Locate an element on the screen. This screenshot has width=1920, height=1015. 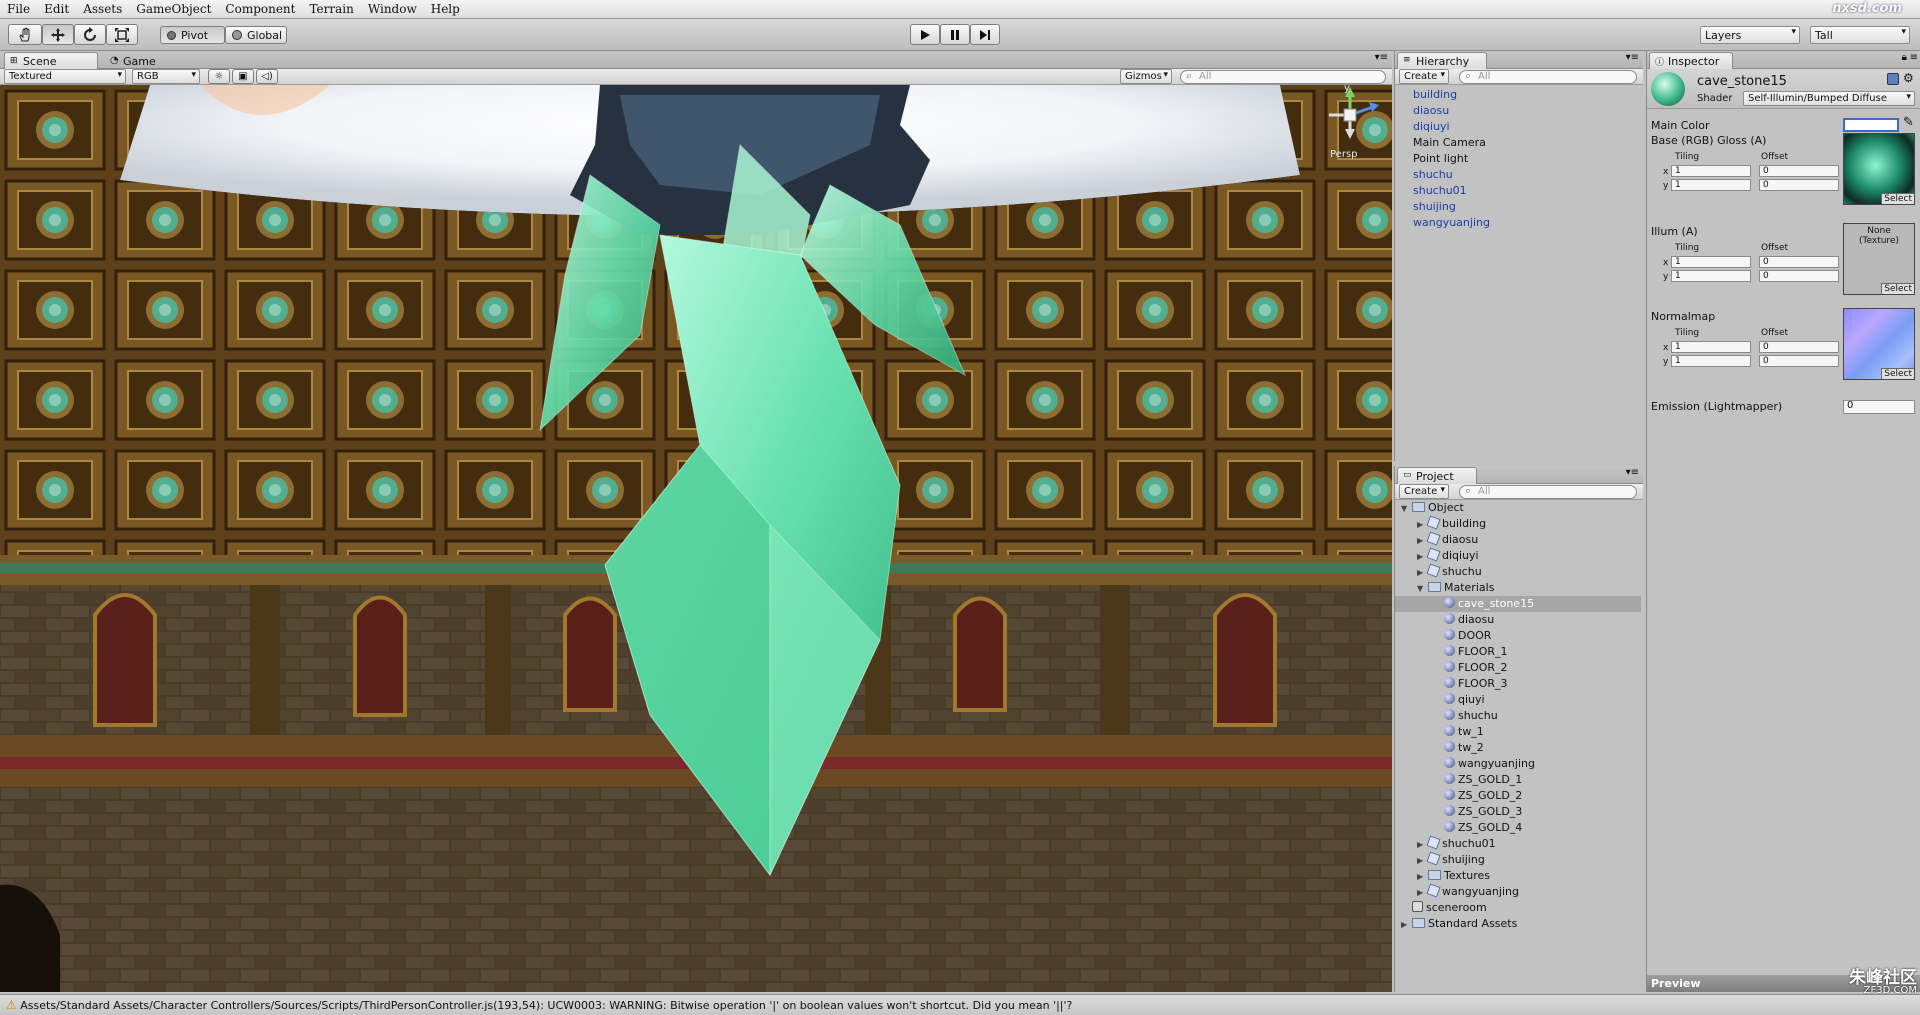
project-item-standard-assets: ▶ Standard Assets is located at coordinates (1518, 924).